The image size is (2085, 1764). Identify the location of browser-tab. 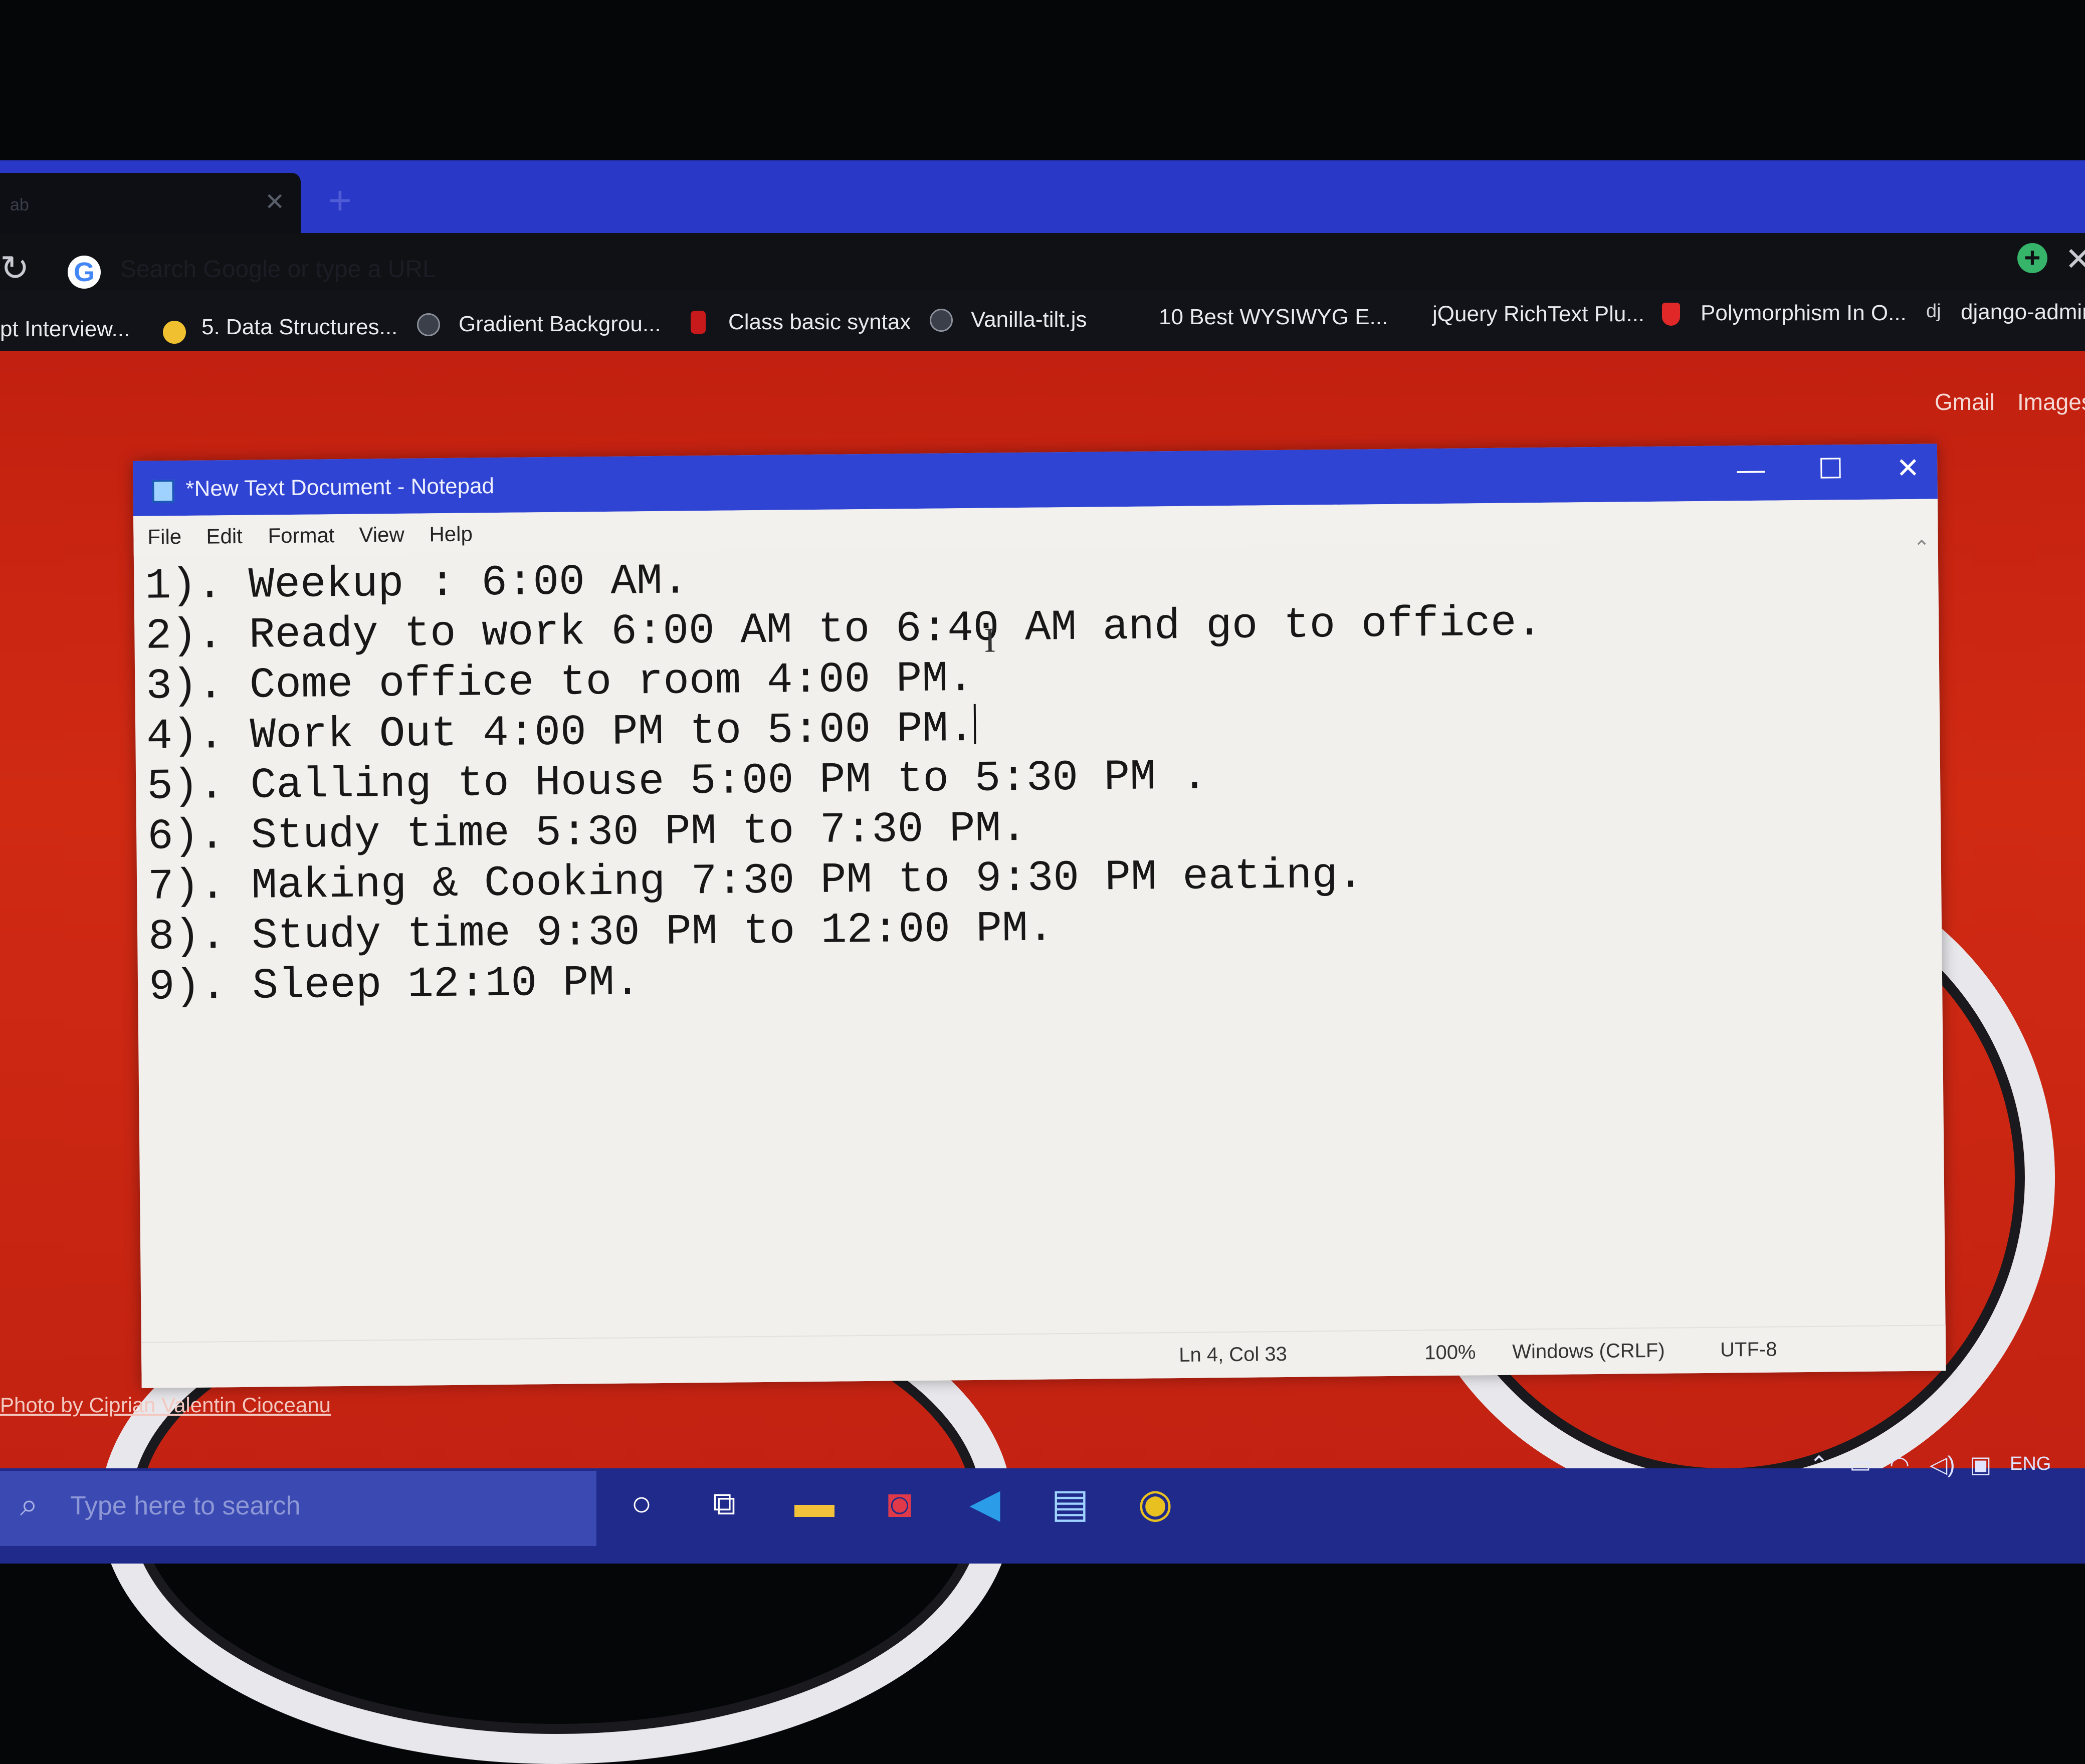
(150, 203).